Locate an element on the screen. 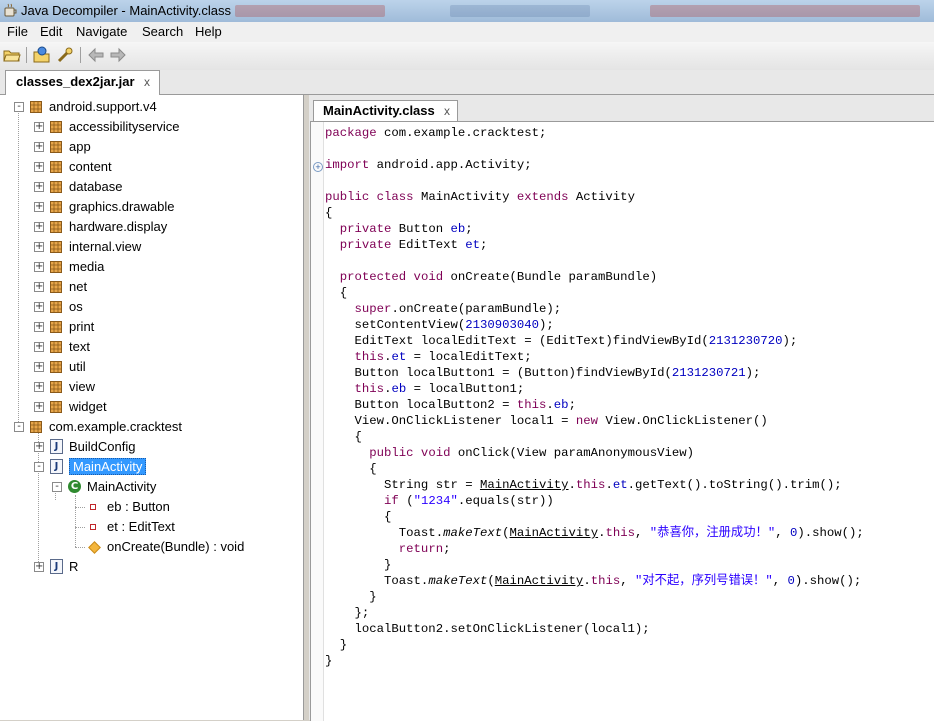  tree-item-label: com.example.cracktest is located at coordinates (115, 426).